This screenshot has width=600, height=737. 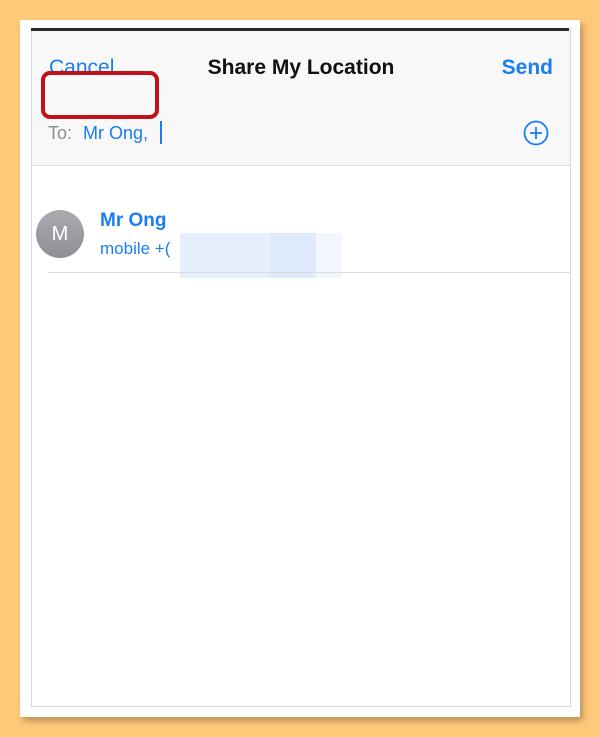 What do you see at coordinates (300, 29) in the screenshot?
I see `top-edge` at bounding box center [300, 29].